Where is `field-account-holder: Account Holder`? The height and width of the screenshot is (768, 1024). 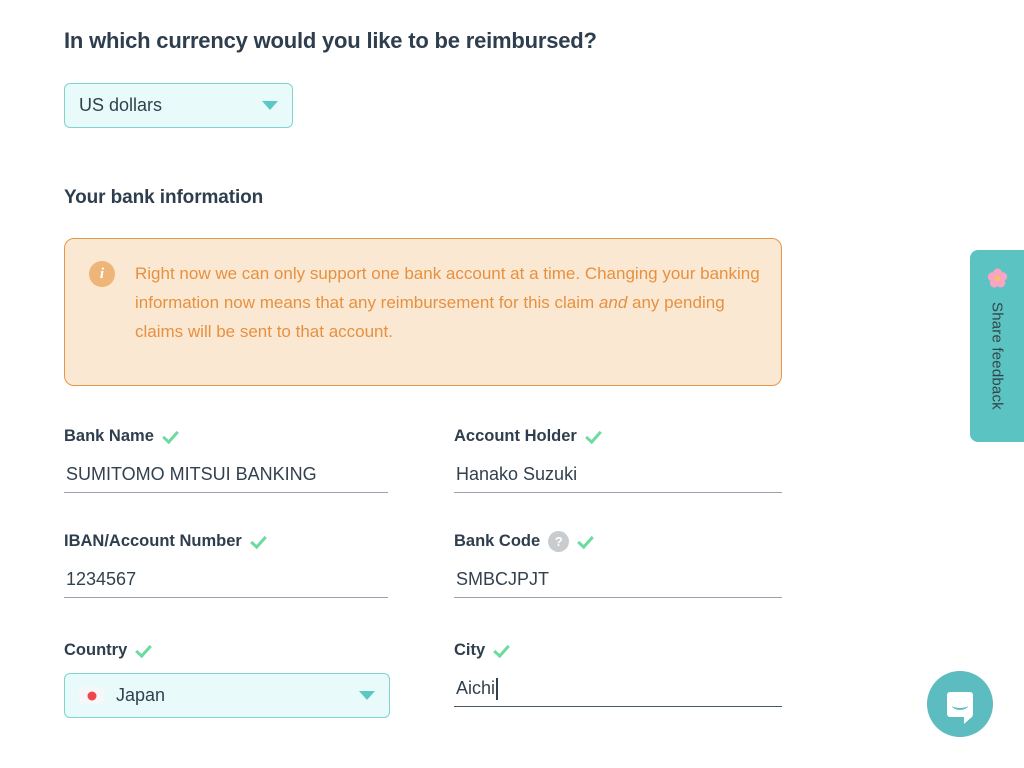 field-account-holder: Account Holder is located at coordinates (618, 459).